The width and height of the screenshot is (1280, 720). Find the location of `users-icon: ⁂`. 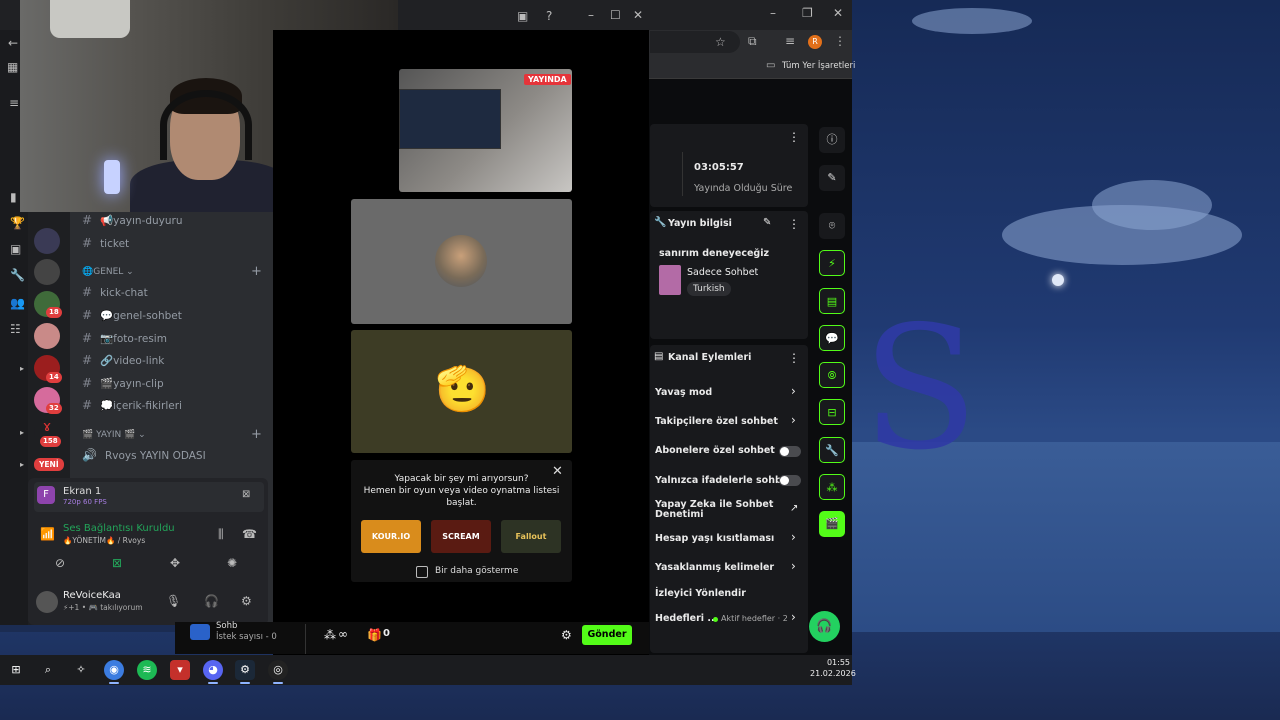

users-icon: ⁂ is located at coordinates (832, 487).